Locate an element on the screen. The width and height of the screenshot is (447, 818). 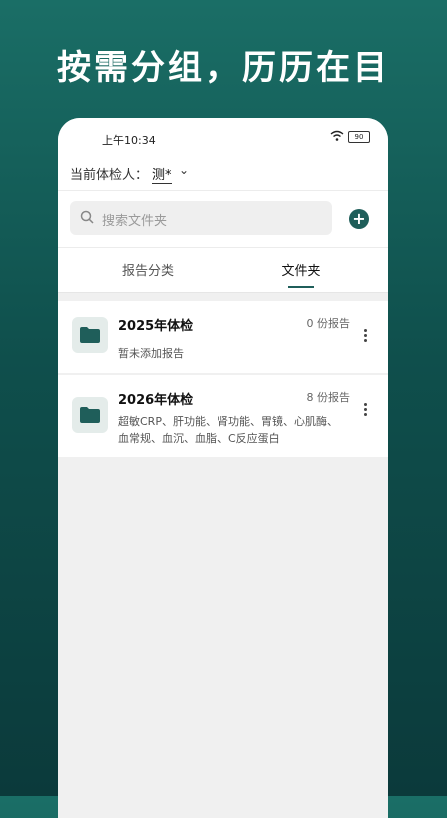
folder-report-count: 8 份报告 is located at coordinates (328, 397).